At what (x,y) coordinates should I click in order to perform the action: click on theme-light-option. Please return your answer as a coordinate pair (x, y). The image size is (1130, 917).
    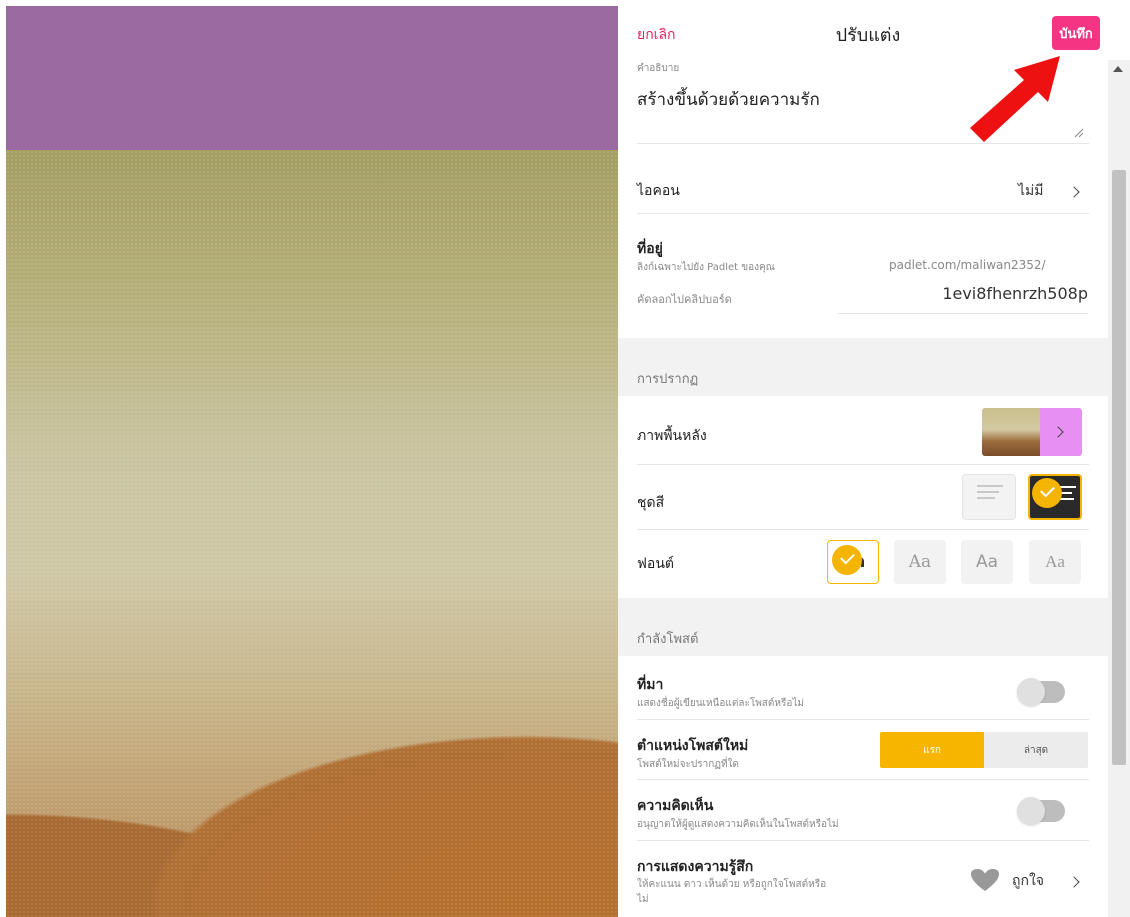
    Looking at the image, I should click on (989, 497).